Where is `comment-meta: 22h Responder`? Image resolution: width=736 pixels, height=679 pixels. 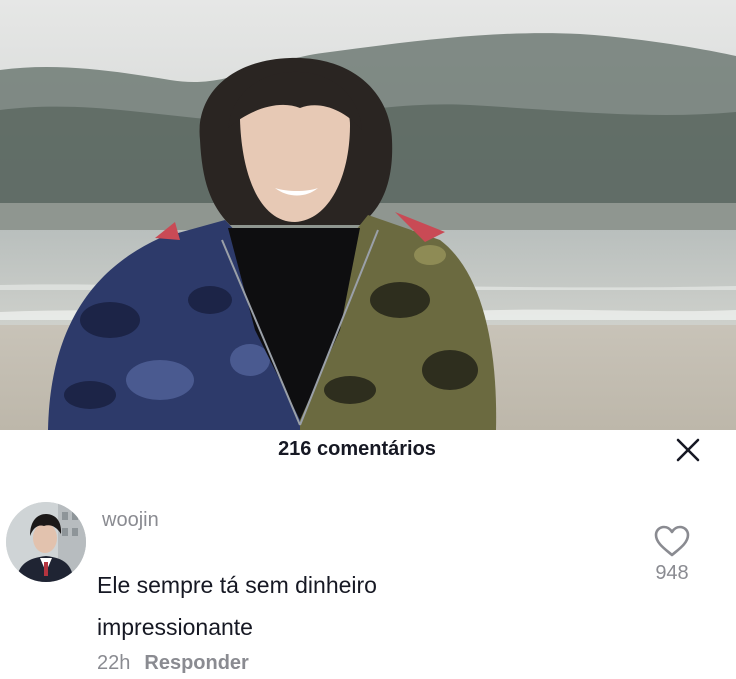 comment-meta: 22h Responder is located at coordinates (173, 663).